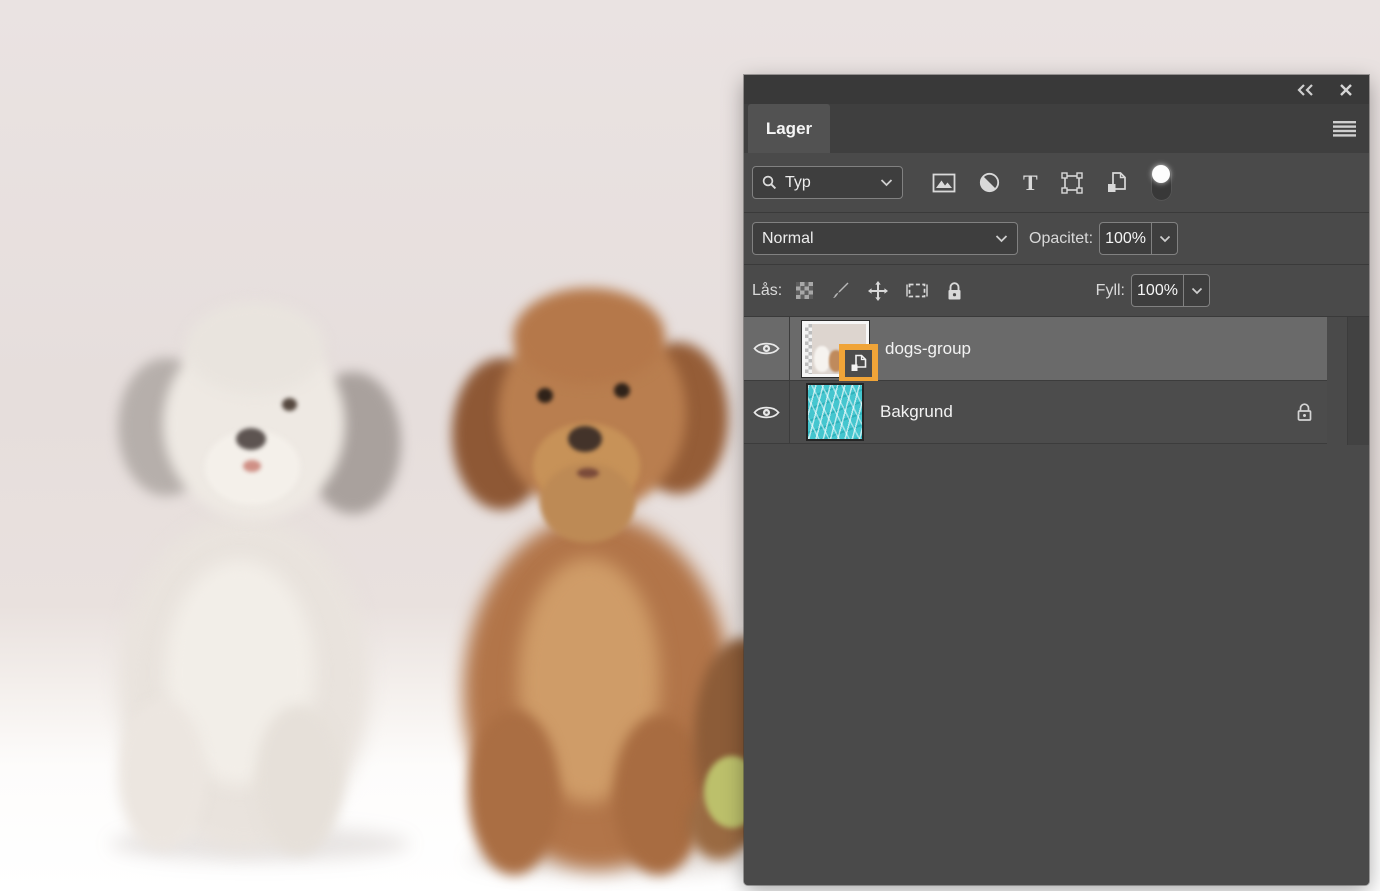 The image size is (1380, 891). I want to click on panel-tab-bar: Lager, so click(1056, 128).